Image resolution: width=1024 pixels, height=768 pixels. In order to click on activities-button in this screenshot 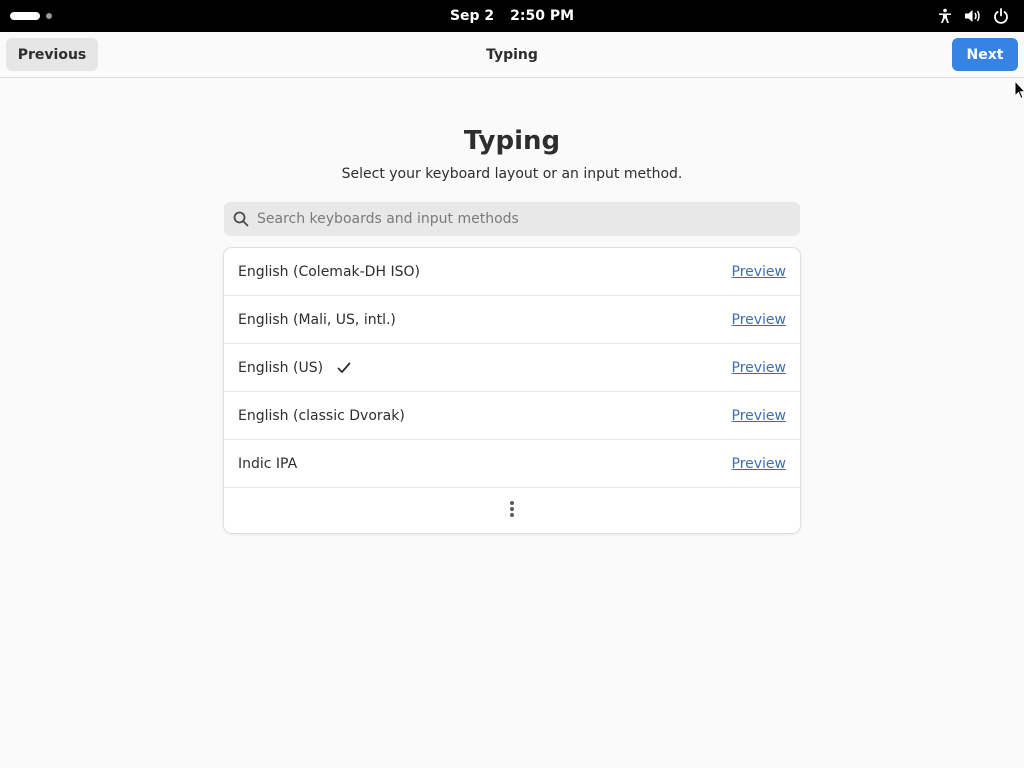, I will do `click(35, 16)`.